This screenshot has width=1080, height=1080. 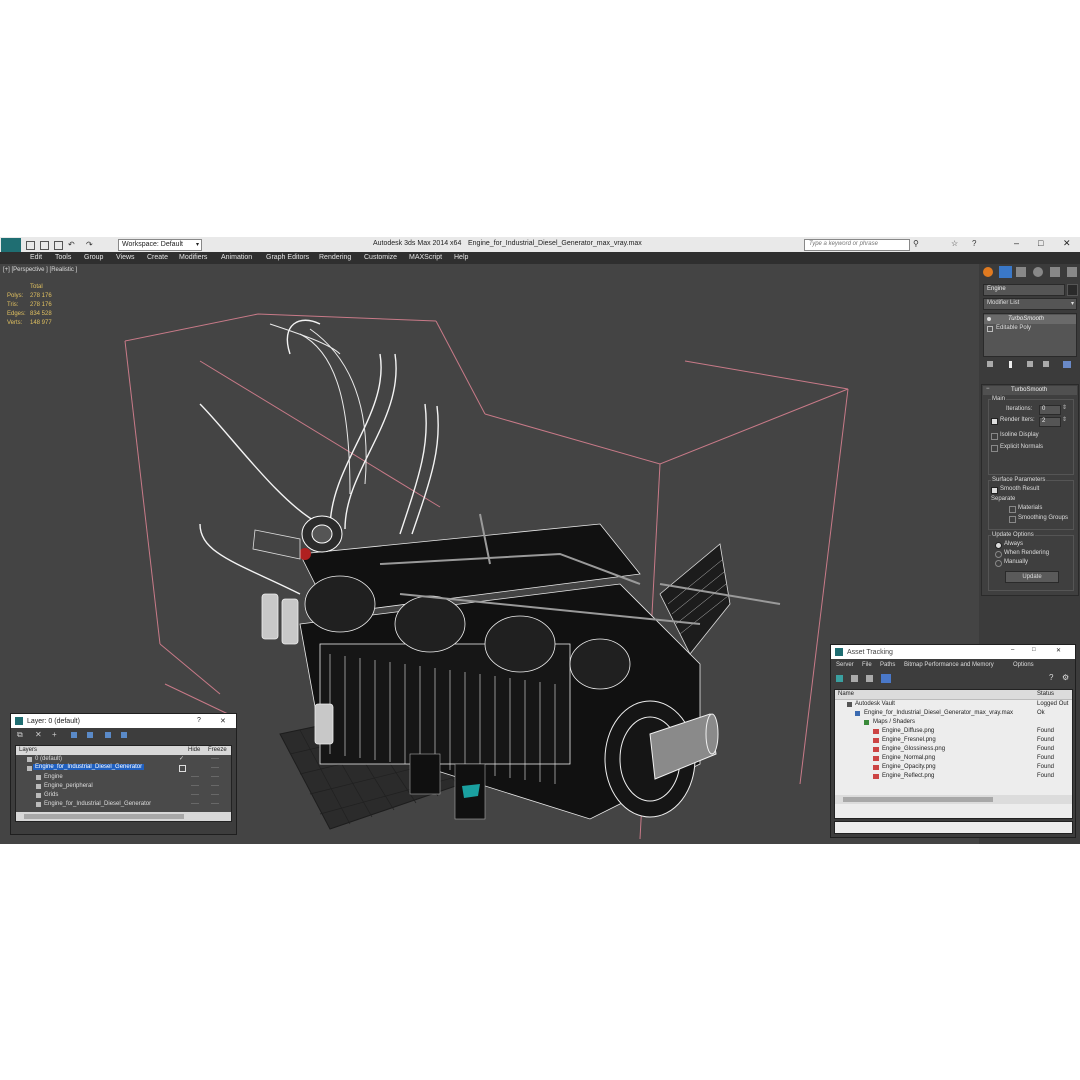 What do you see at coordinates (28, 750) in the screenshot?
I see `column-layers: Layers` at bounding box center [28, 750].